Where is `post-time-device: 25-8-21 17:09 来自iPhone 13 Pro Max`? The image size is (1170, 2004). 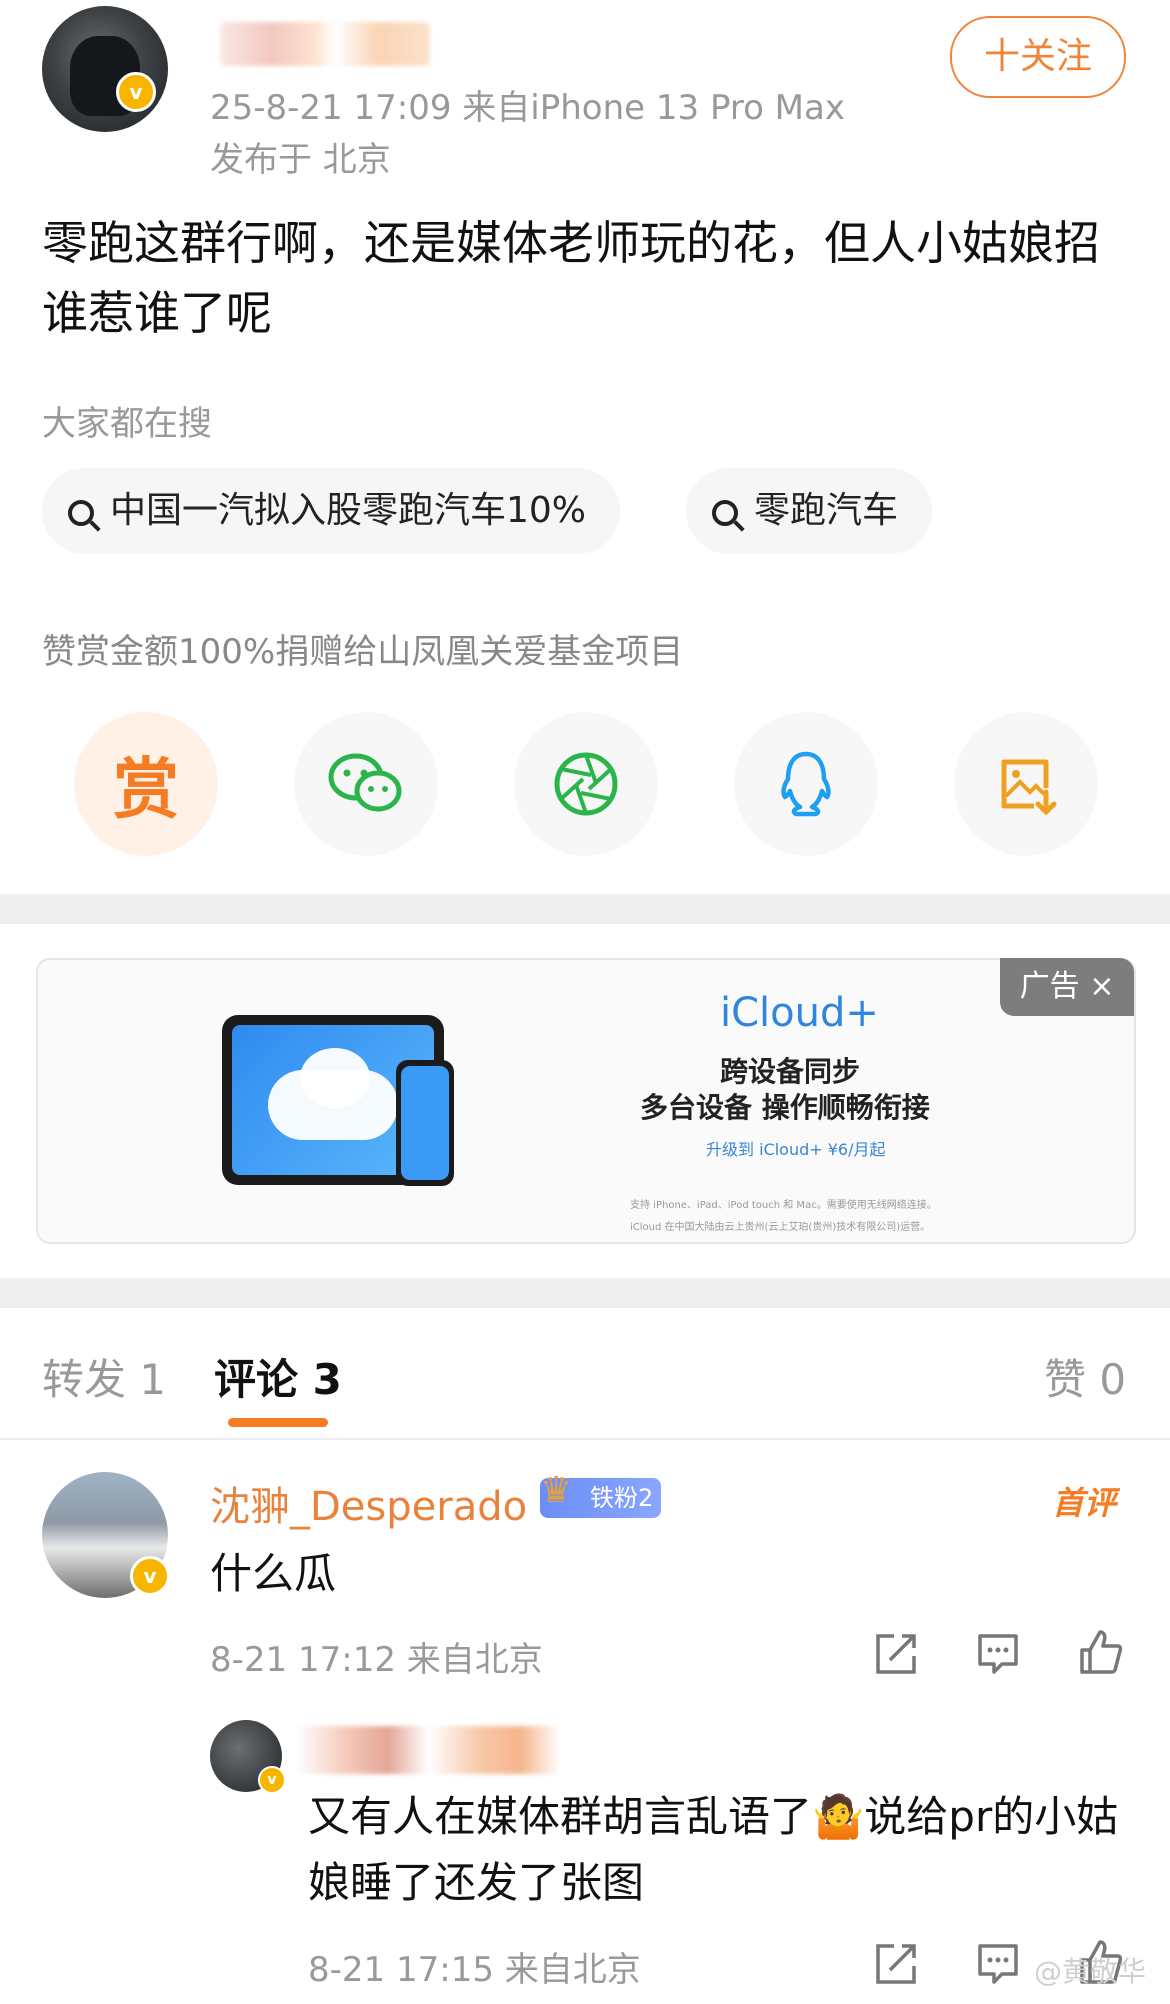
post-time-device: 25-8-21 17:09 来自iPhone 13 Pro Max is located at coordinates (527, 108).